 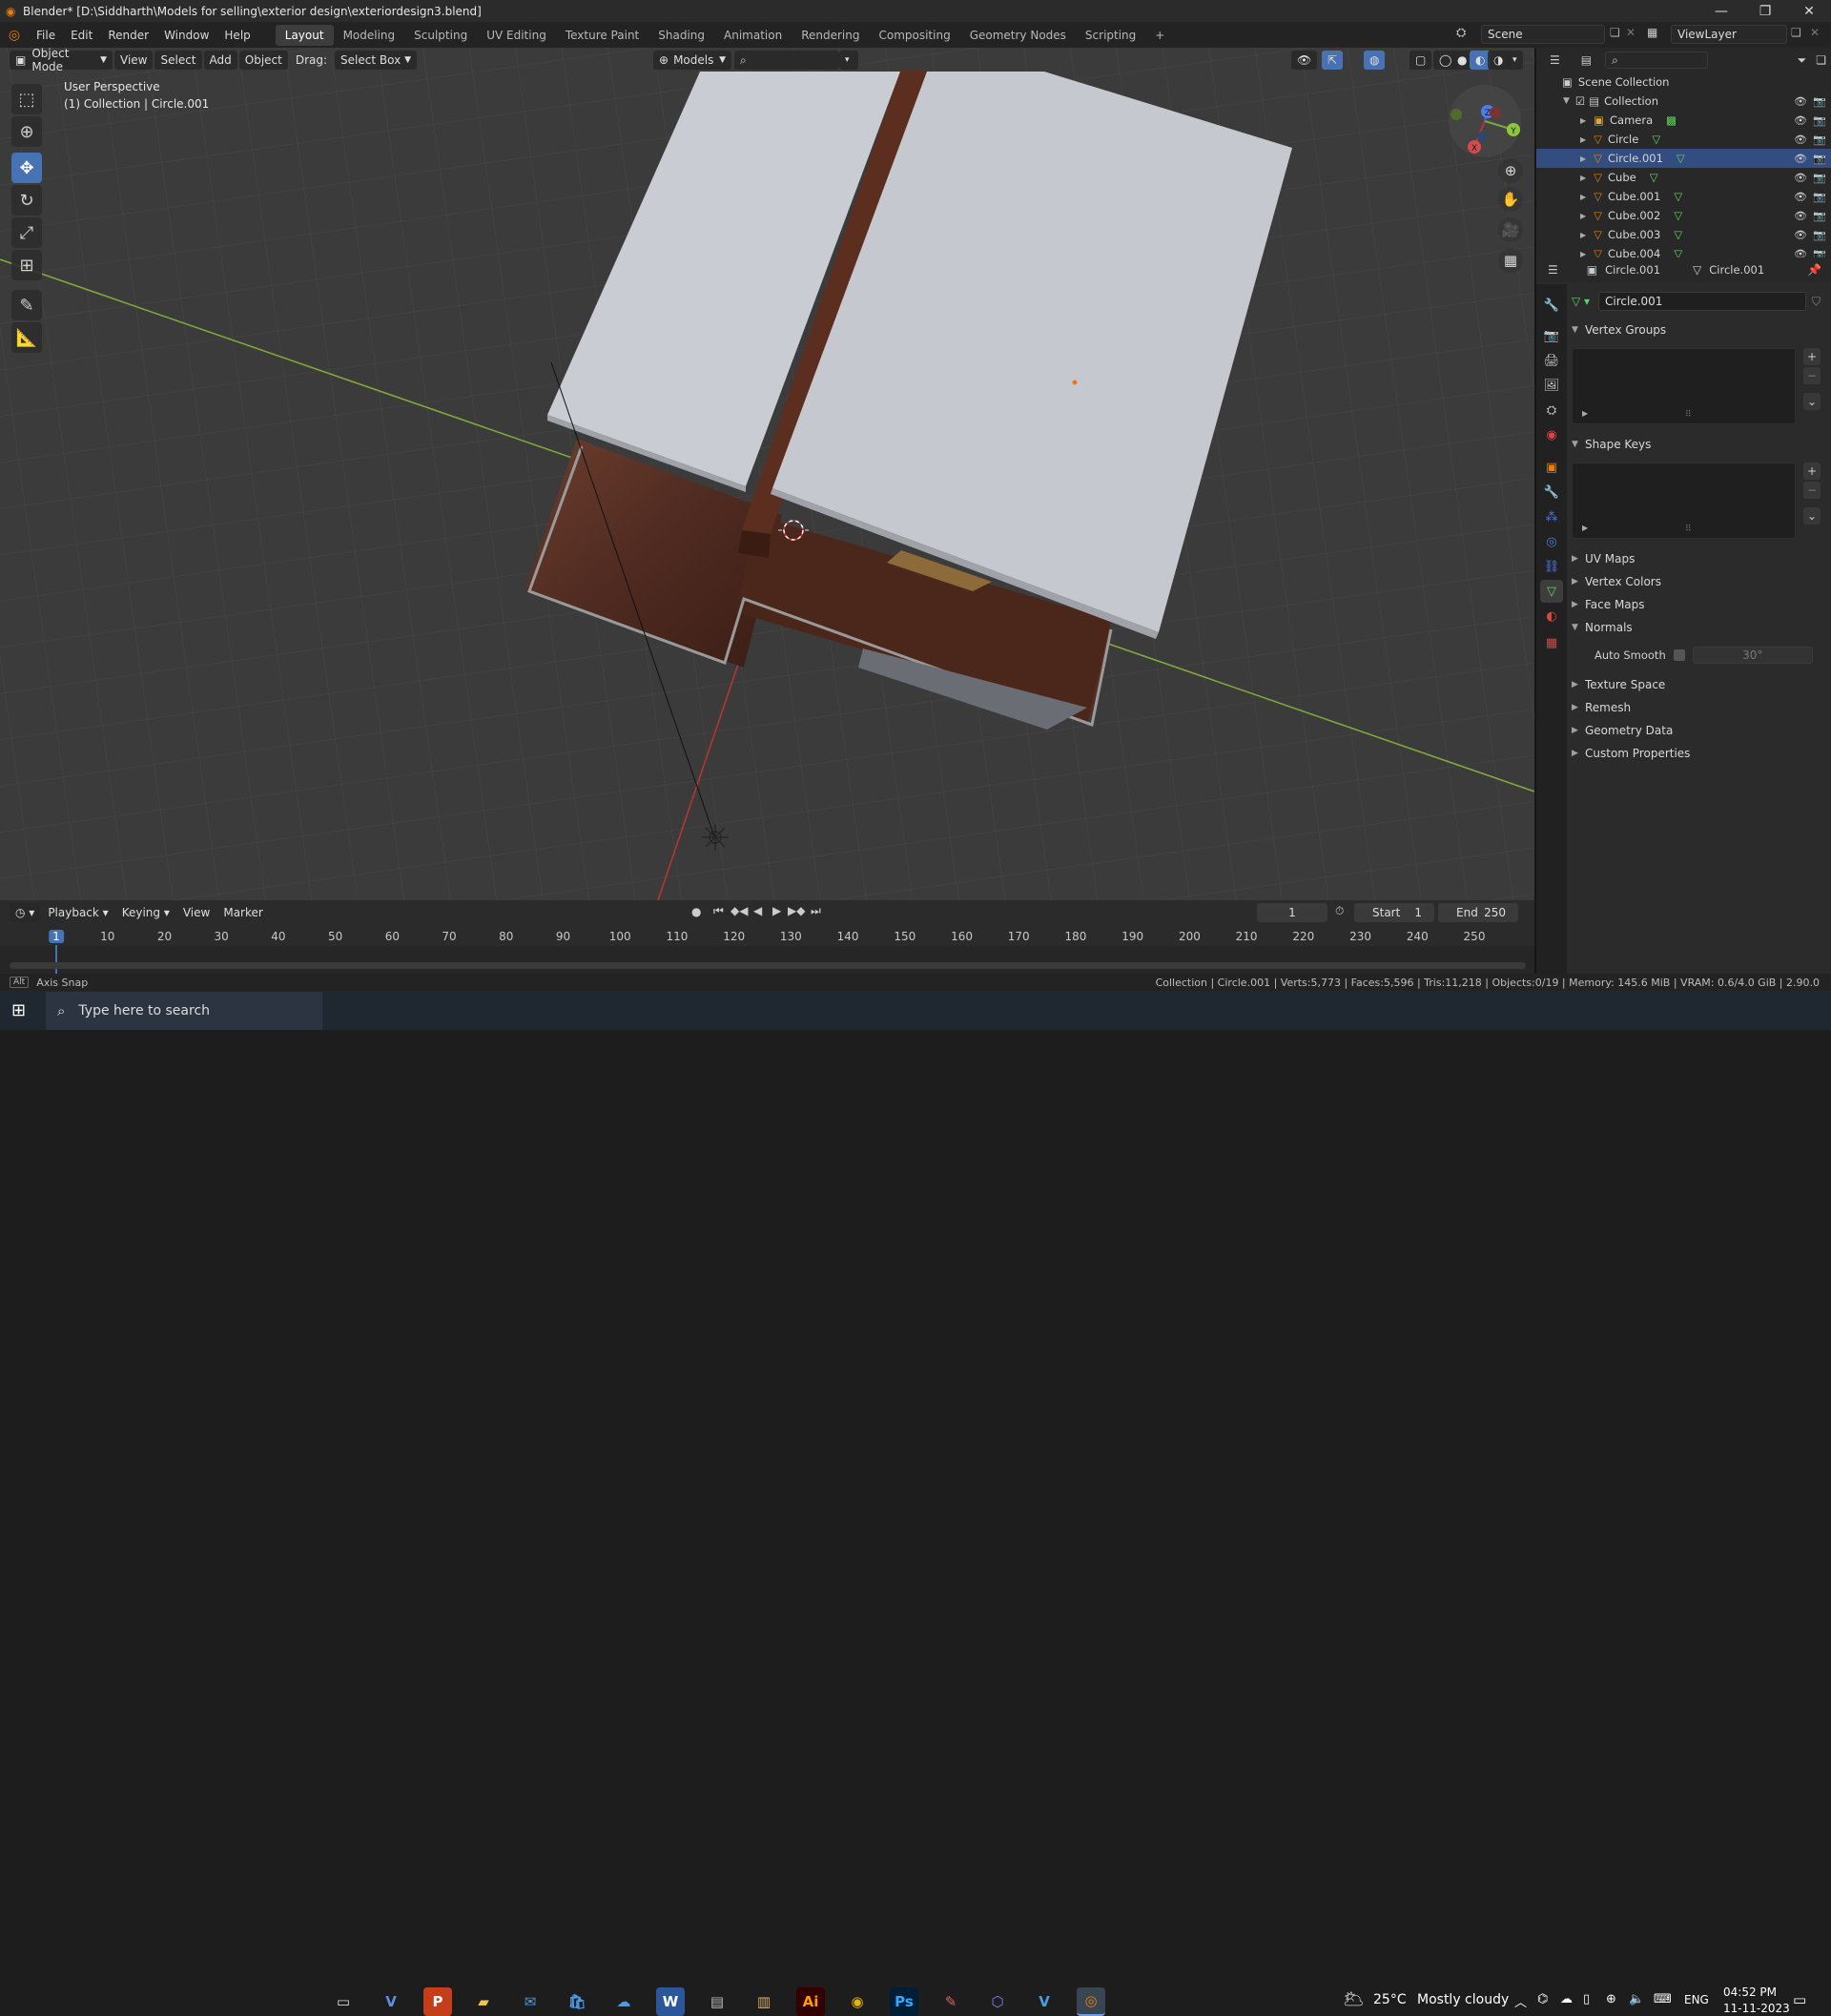 I want to click on pin-icon: 📌, so click(x=1814, y=270).